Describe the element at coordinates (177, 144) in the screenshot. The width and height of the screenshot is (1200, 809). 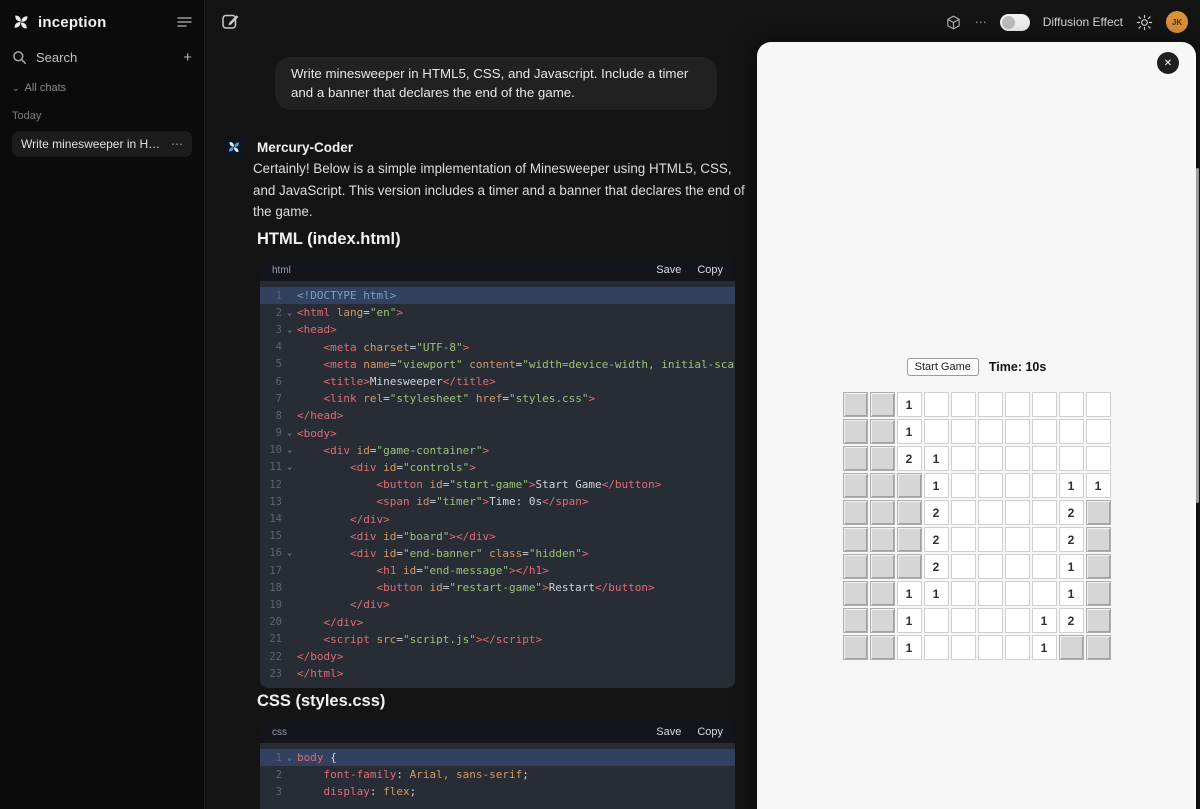
I see `chat-item-menu-icon: ⋯` at that location.